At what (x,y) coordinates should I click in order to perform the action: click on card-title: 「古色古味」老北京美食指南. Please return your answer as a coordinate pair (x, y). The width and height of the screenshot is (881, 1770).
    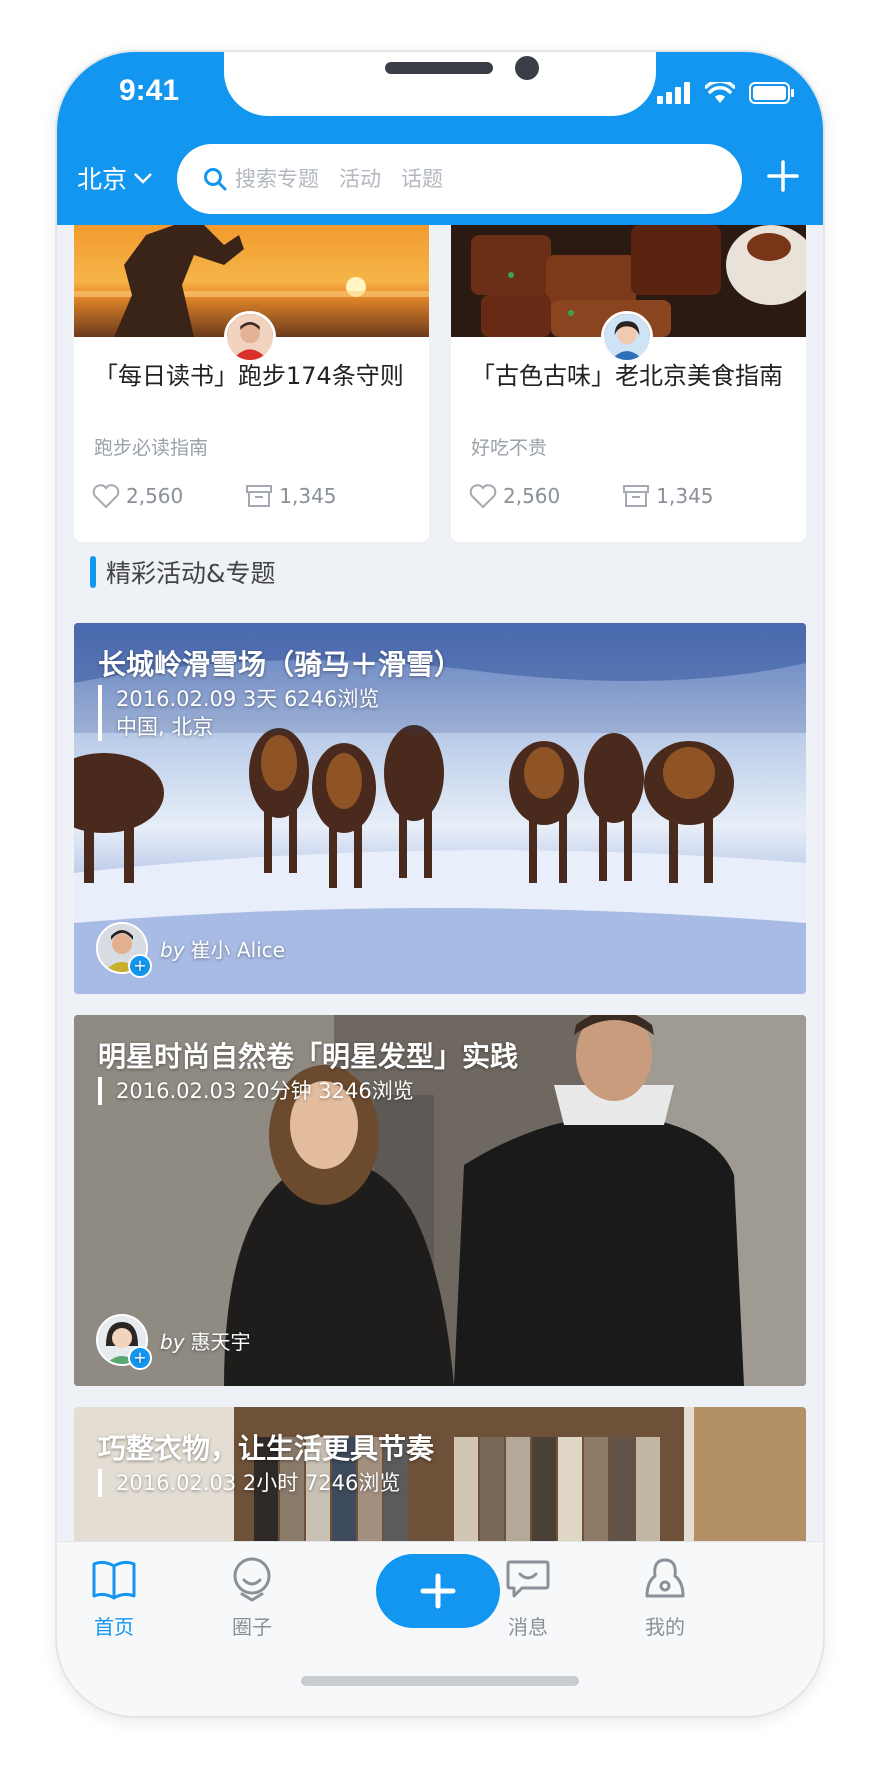
    Looking at the image, I should click on (631, 376).